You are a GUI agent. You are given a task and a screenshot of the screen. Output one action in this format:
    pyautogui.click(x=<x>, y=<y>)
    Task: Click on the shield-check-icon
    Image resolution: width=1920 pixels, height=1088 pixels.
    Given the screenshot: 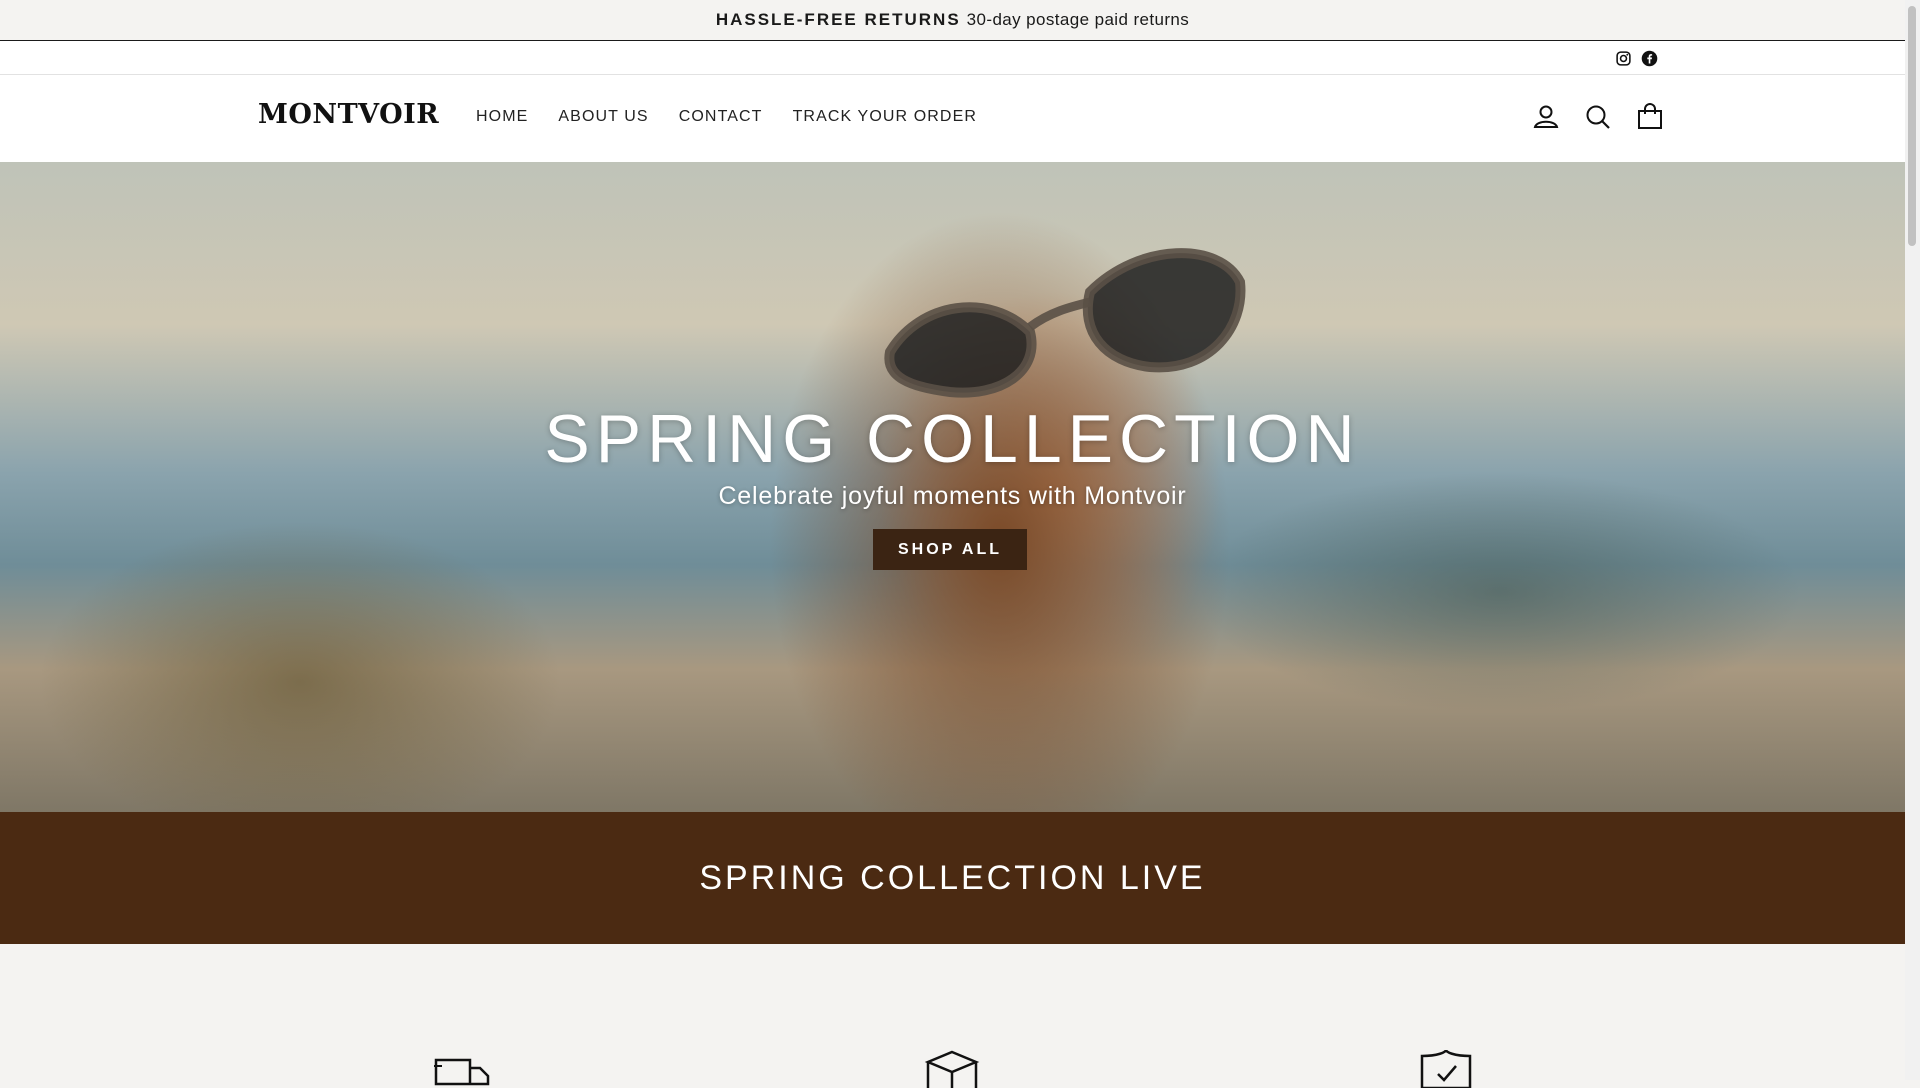 What is the action you would take?
    pyautogui.click(x=1446, y=1068)
    